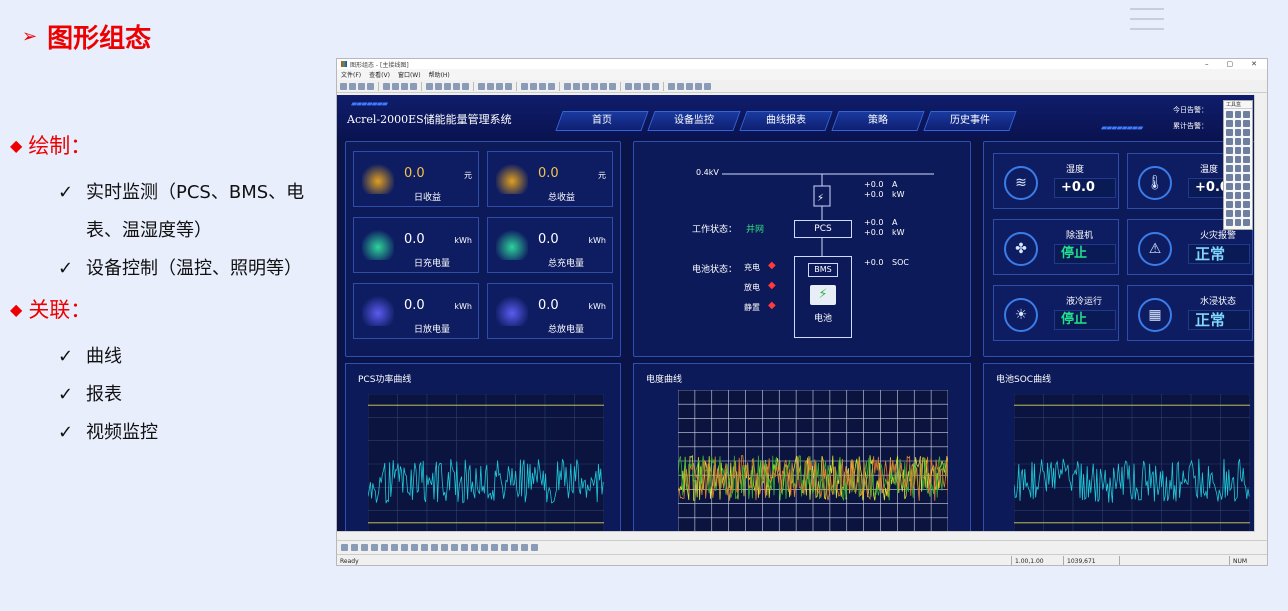 This screenshot has width=1288, height=611. Describe the element at coordinates (351, 74) in the screenshot. I see `menu-file: 文件(F)` at that location.